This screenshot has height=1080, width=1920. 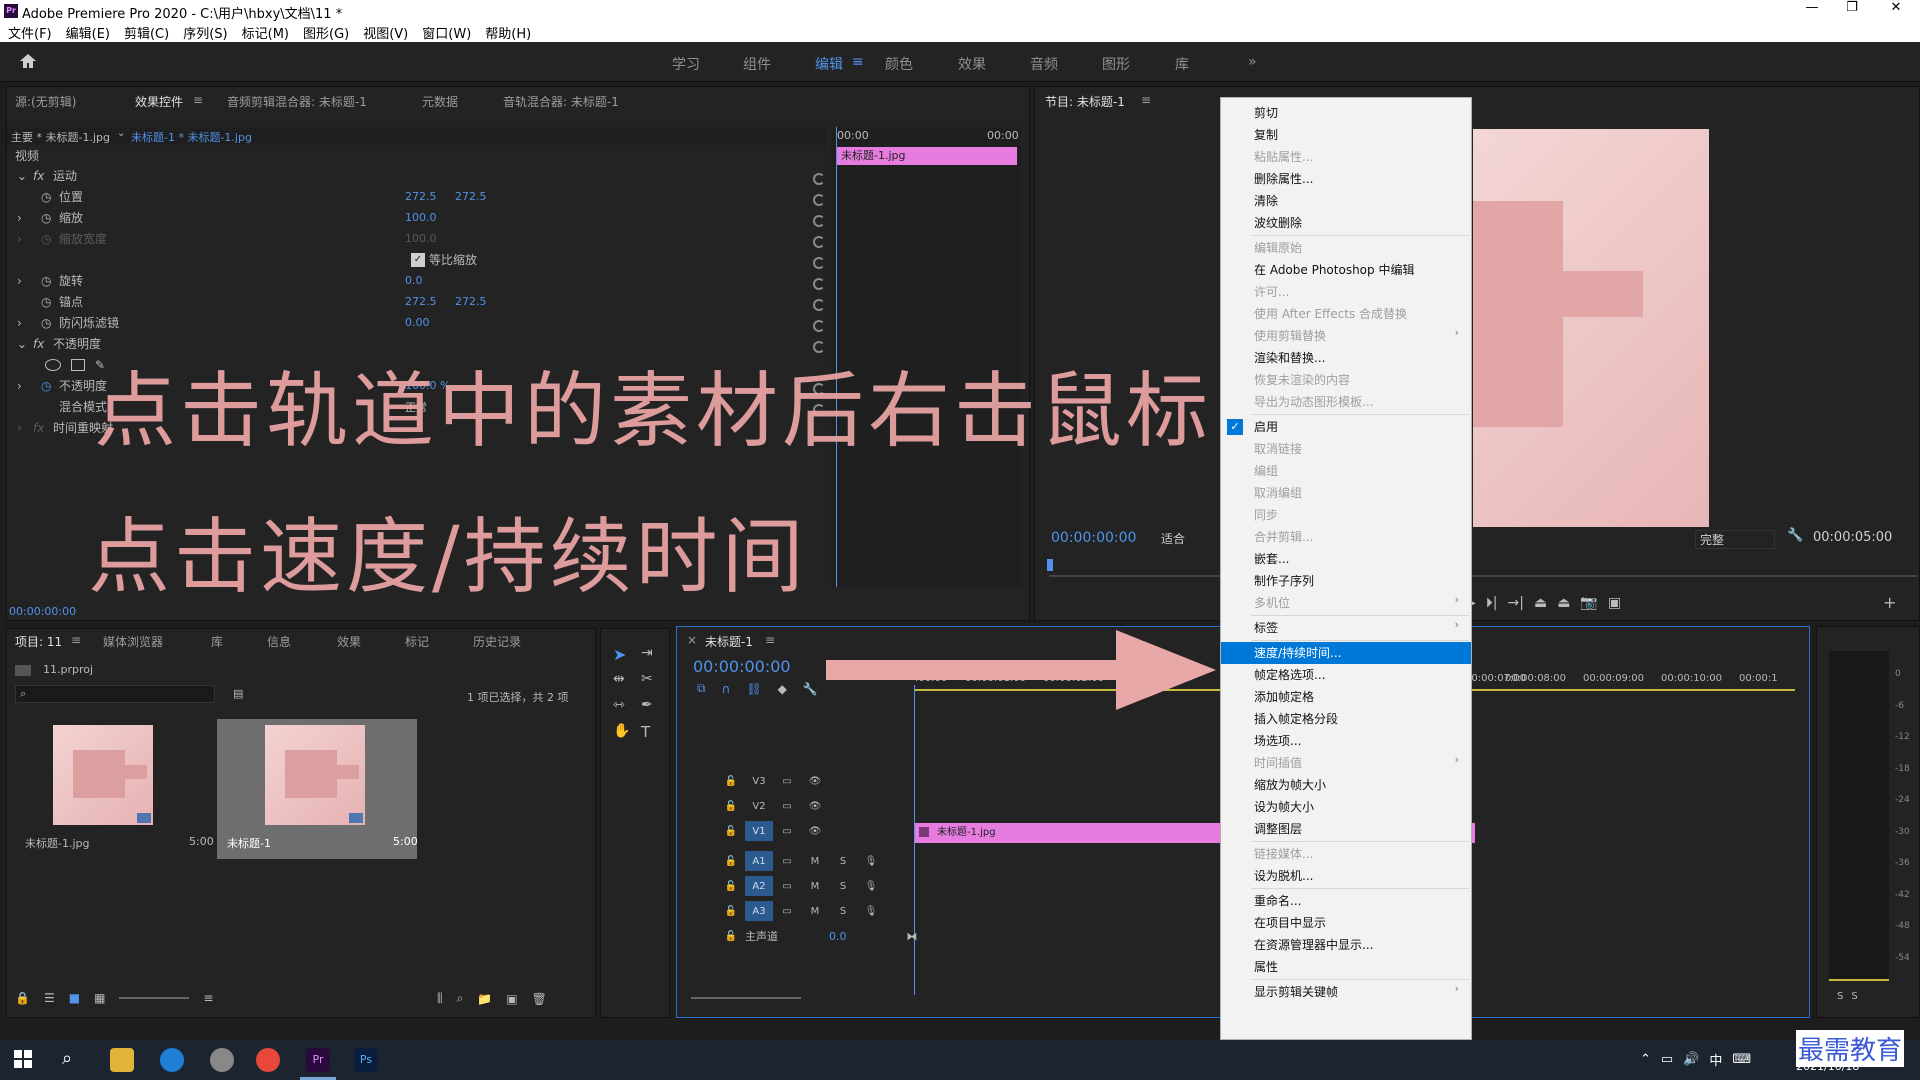 I want to click on workspace-libraries: 库, so click(x=1182, y=64).